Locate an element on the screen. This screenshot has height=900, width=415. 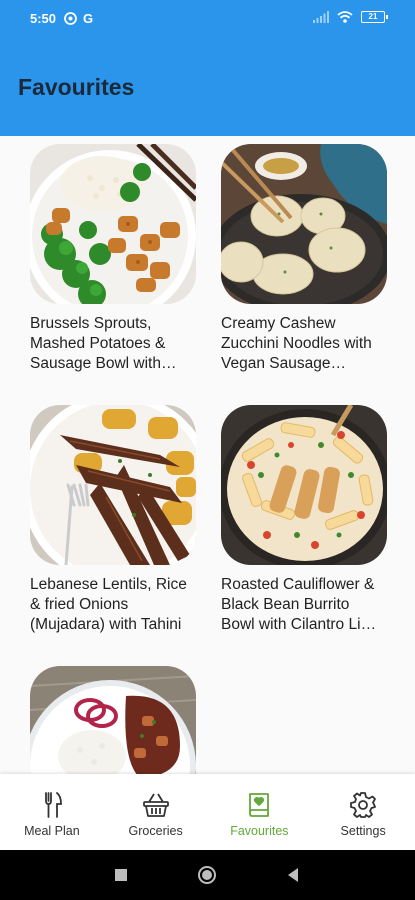
bottom-navigation: Meal Plan Groceries Favourites Settings is located at coordinates (207, 812).